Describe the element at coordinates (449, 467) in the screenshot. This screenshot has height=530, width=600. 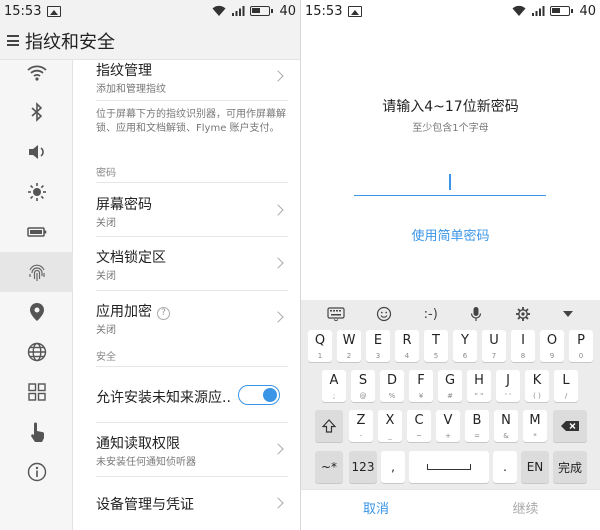
I see `space-key` at that location.